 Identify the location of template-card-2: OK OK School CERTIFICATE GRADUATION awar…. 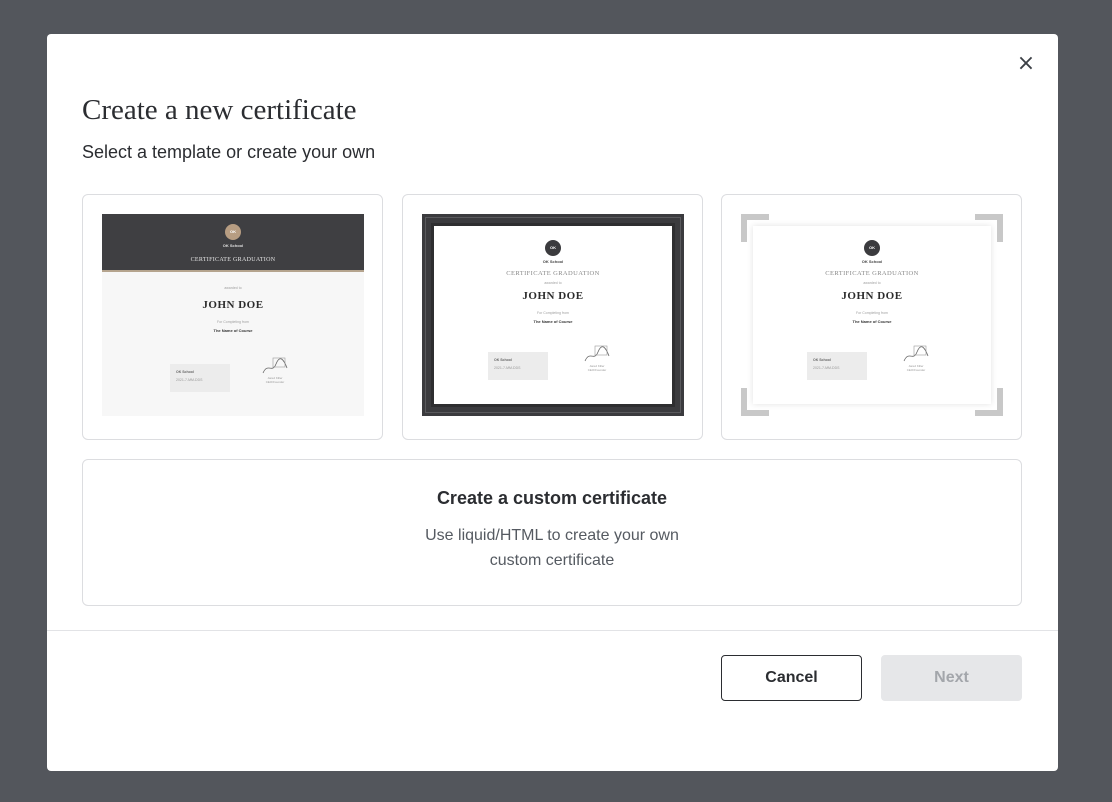
(552, 317).